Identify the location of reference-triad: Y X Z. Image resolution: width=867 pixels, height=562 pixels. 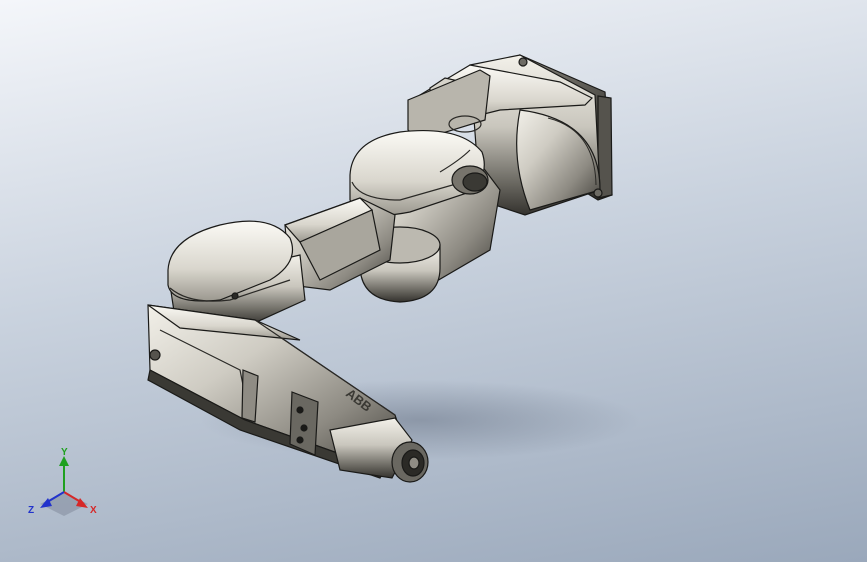
(64, 486).